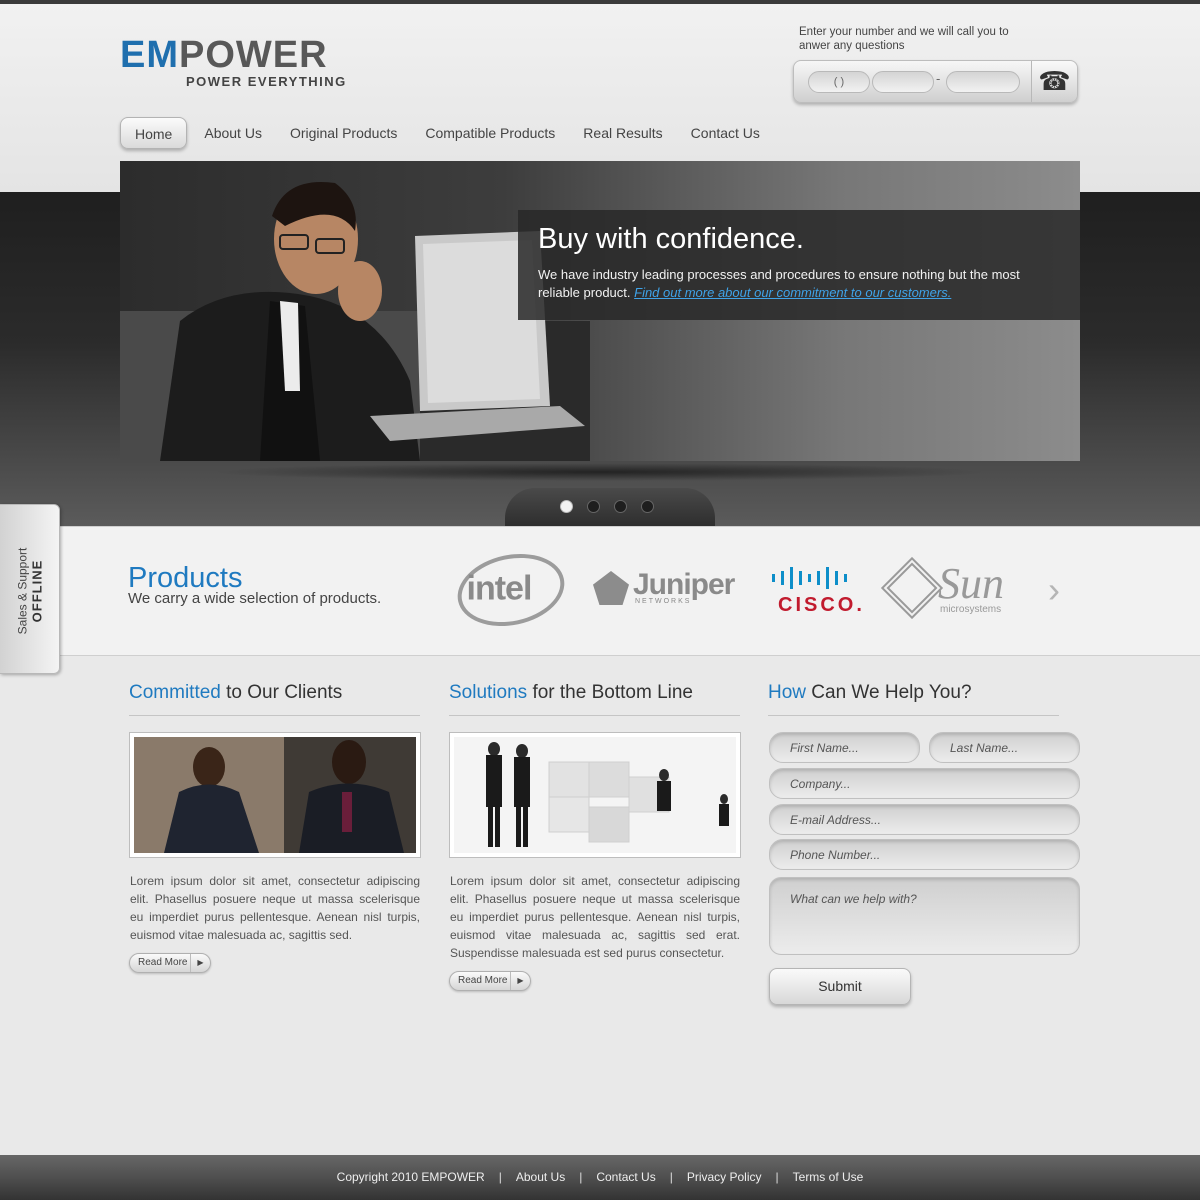 Image resolution: width=1200 pixels, height=1200 pixels. What do you see at coordinates (622, 133) in the screenshot?
I see `nav-real-results: Real Results` at bounding box center [622, 133].